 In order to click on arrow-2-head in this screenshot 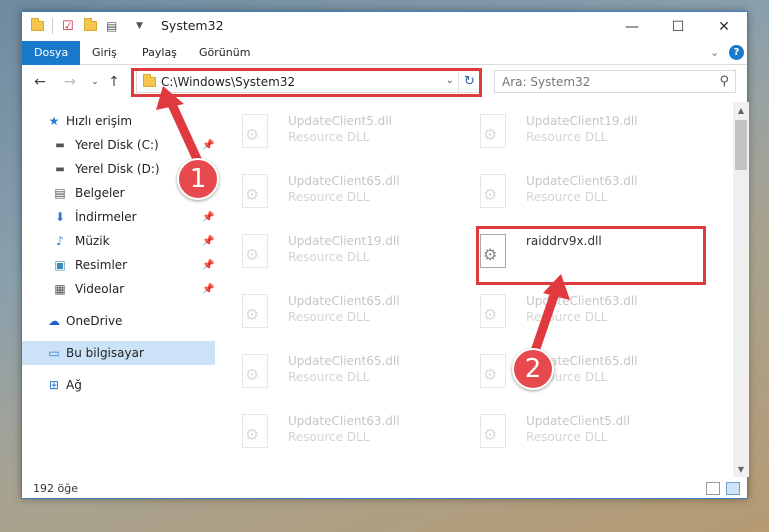, I will do `click(556, 287)`.